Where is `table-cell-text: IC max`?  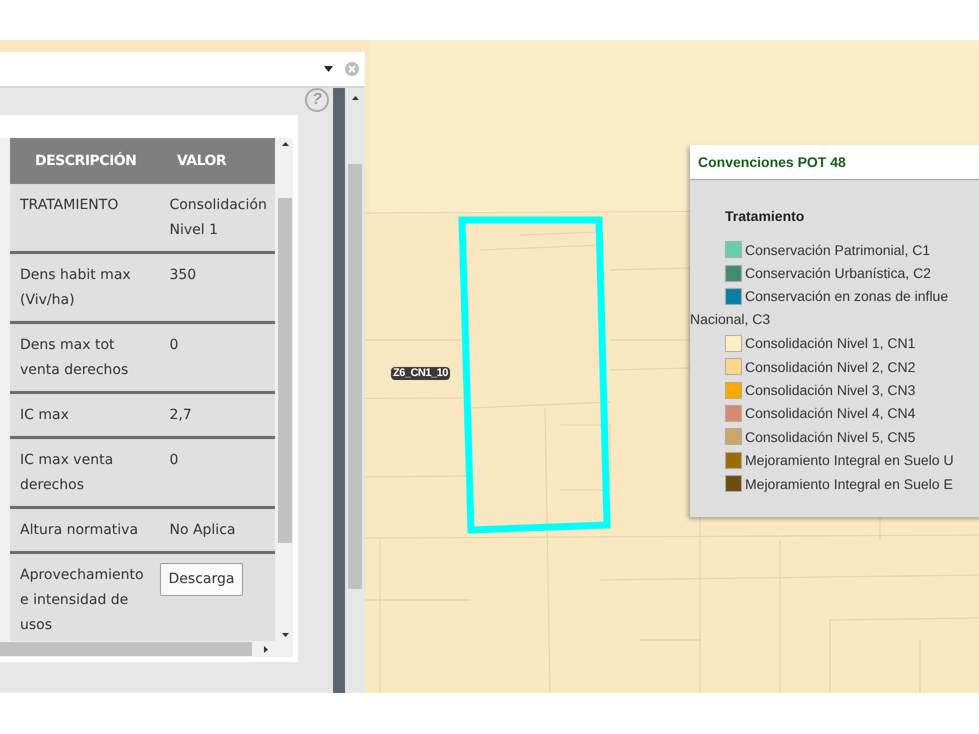
table-cell-text: IC max is located at coordinates (44, 415).